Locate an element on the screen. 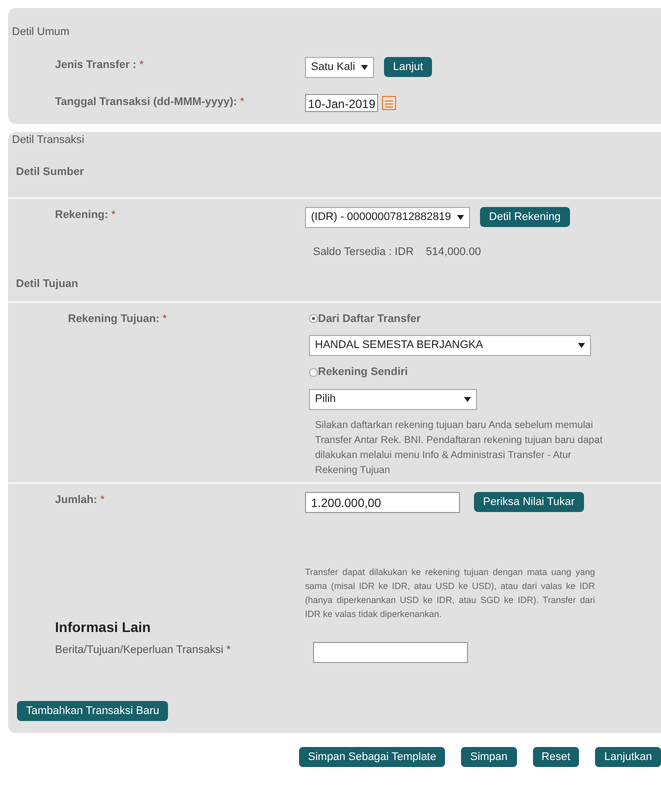 The image size is (661, 802). calendar-icon is located at coordinates (389, 103).